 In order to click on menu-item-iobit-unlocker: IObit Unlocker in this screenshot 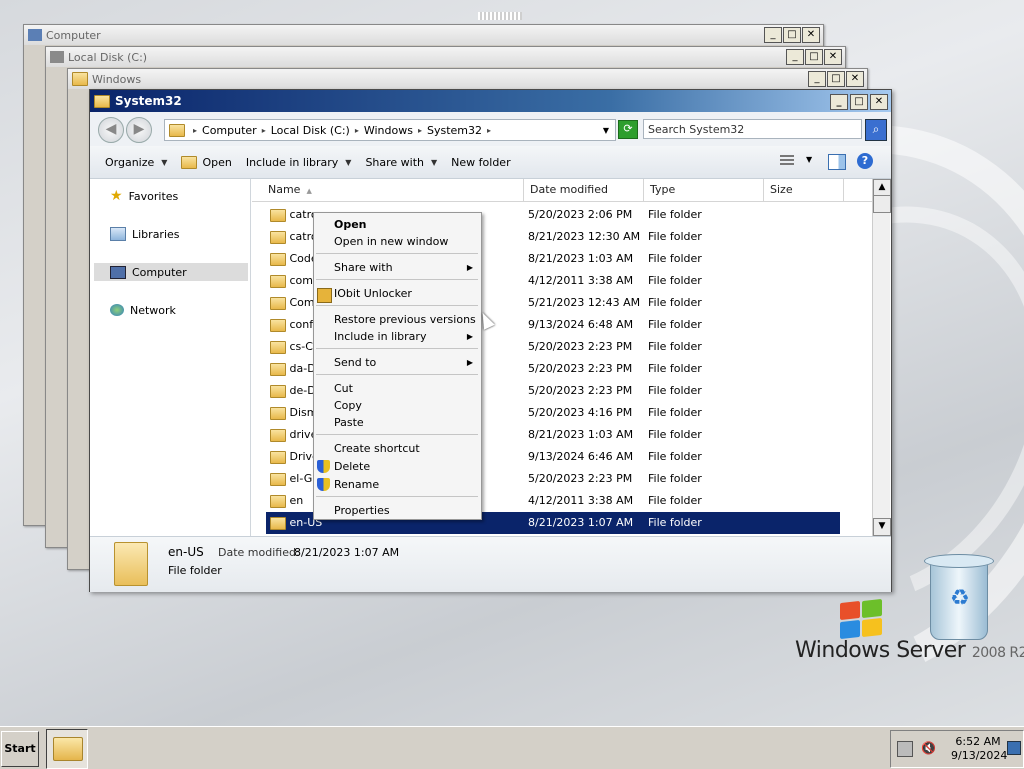, I will do `click(406, 293)`.